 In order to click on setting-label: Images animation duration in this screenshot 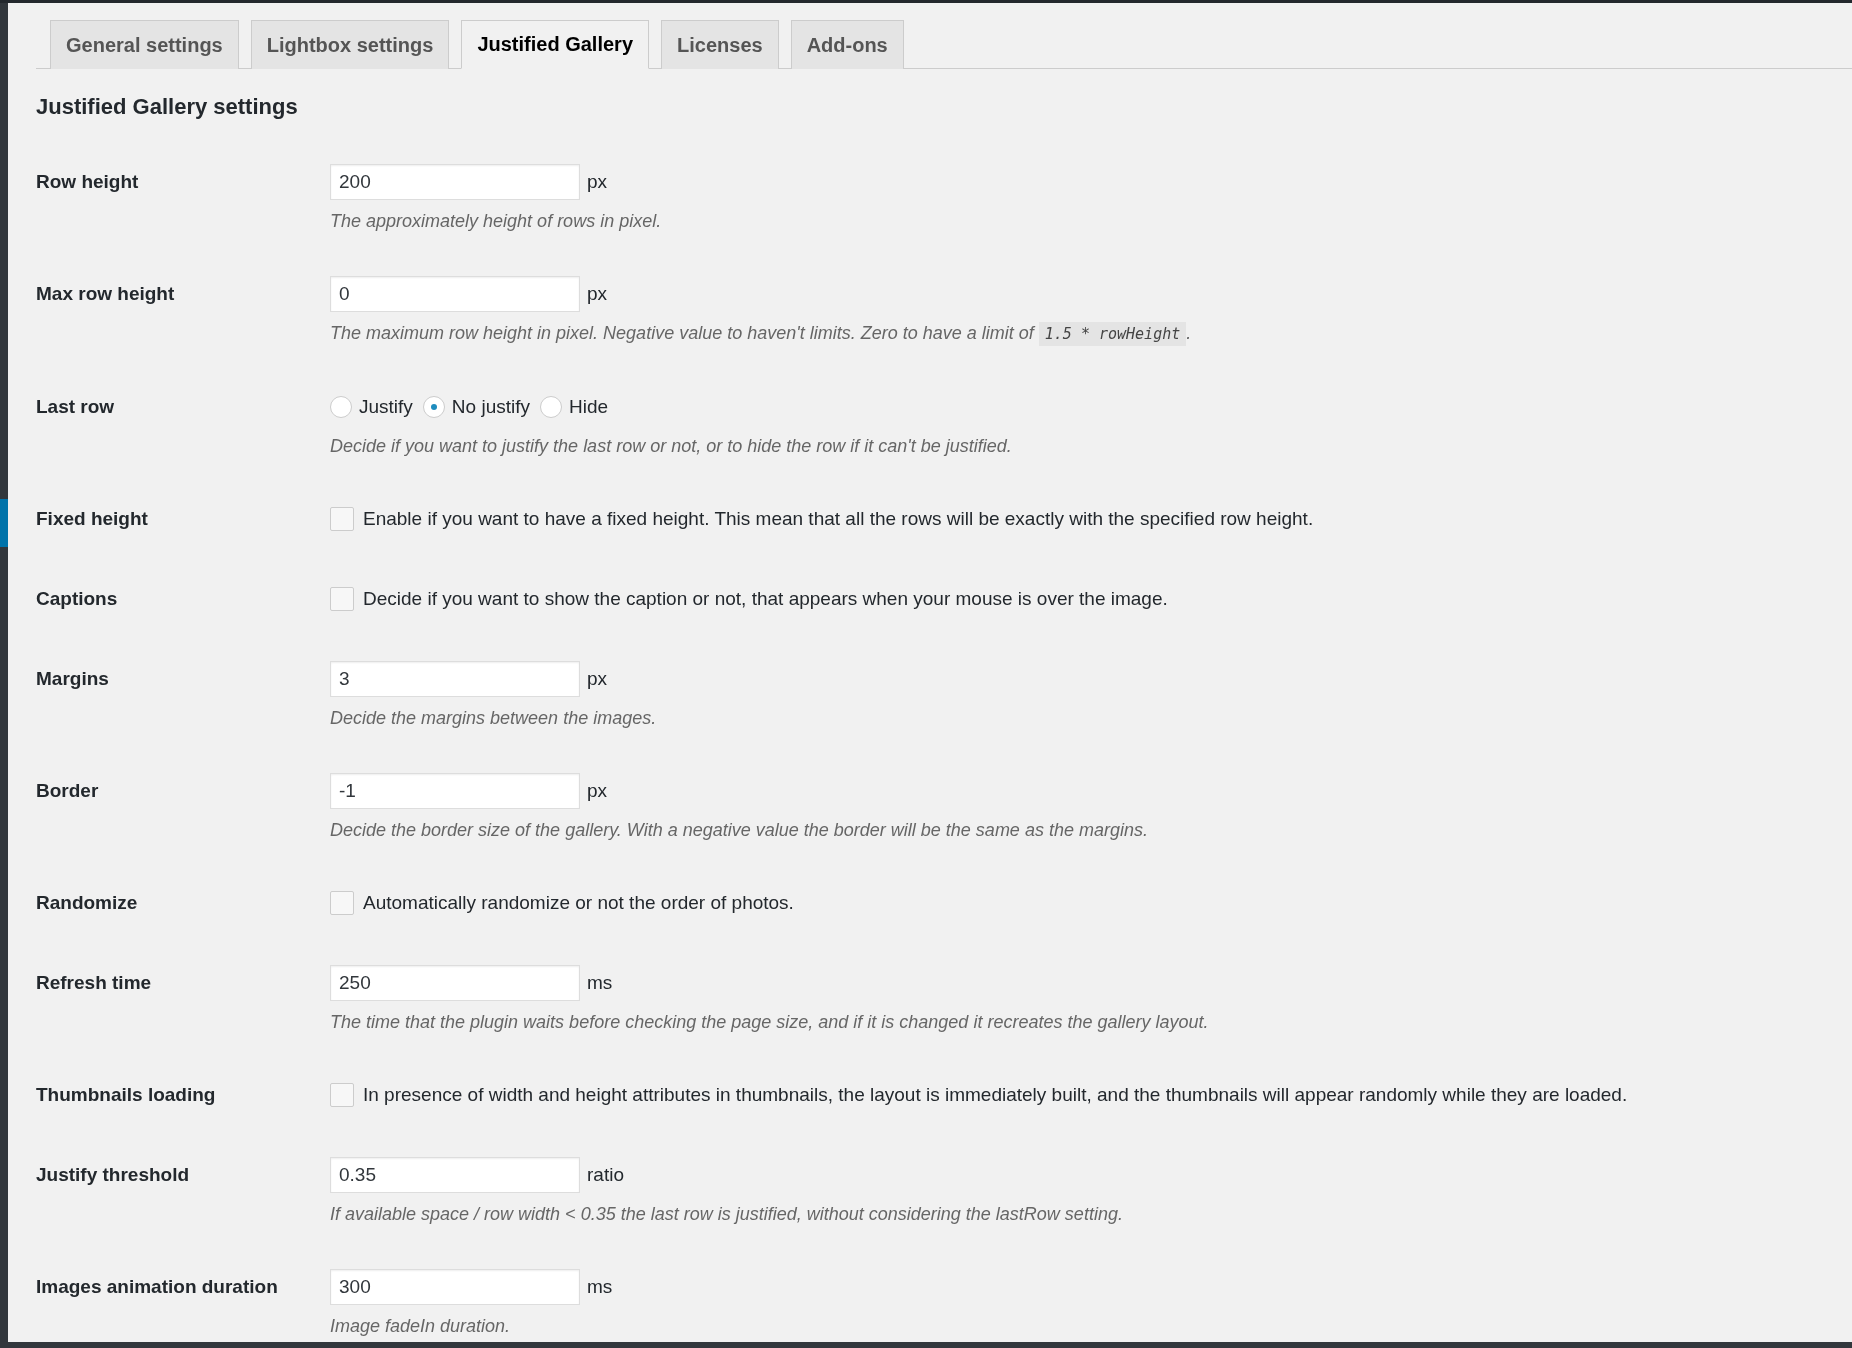, I will do `click(157, 1287)`.